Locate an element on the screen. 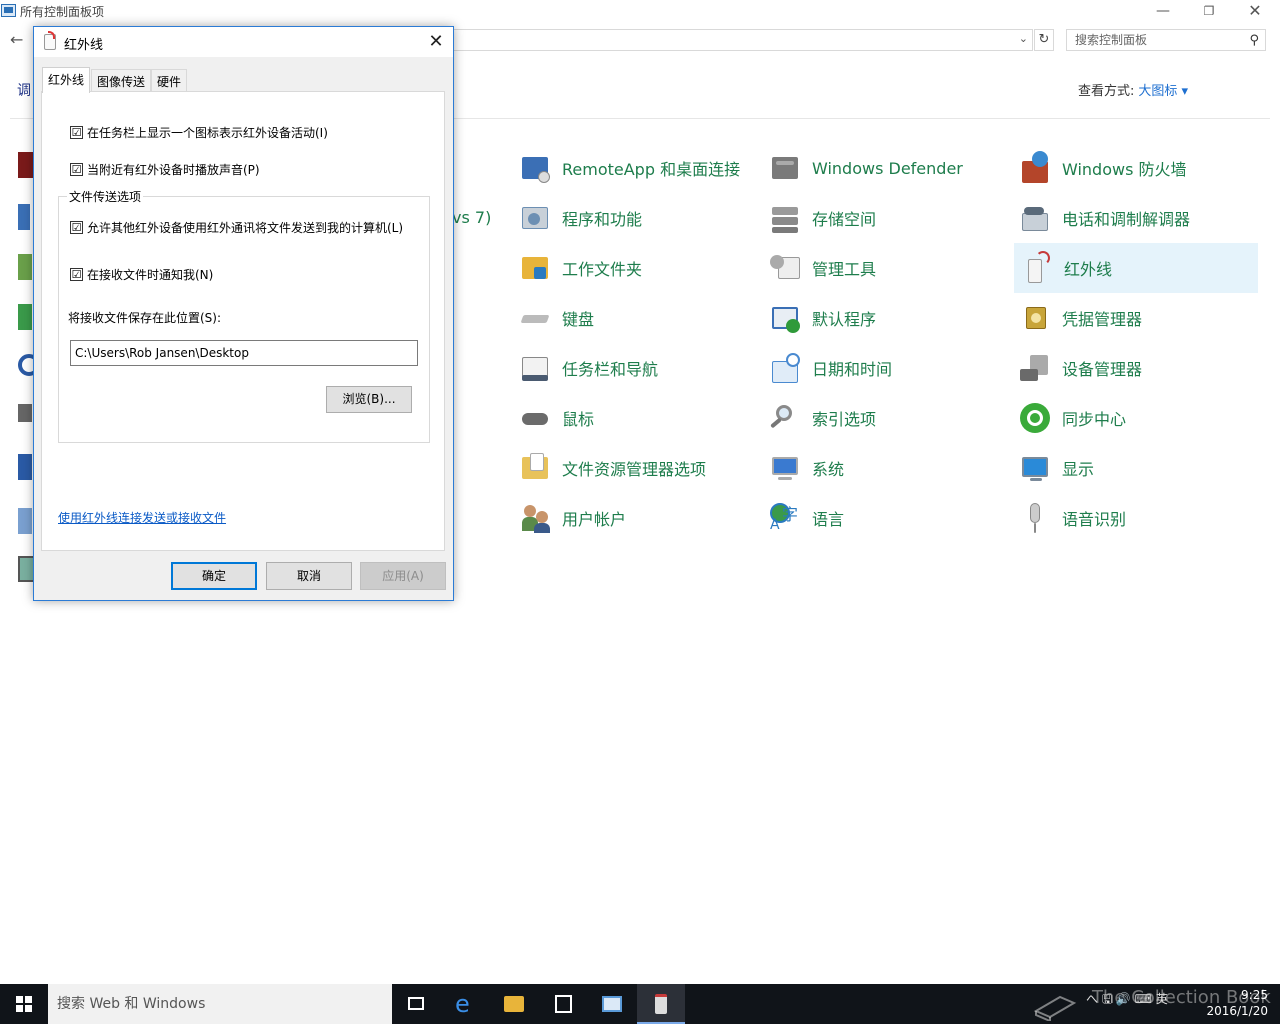 This screenshot has width=1280, height=1024. work-folders-icon is located at coordinates (535, 268).